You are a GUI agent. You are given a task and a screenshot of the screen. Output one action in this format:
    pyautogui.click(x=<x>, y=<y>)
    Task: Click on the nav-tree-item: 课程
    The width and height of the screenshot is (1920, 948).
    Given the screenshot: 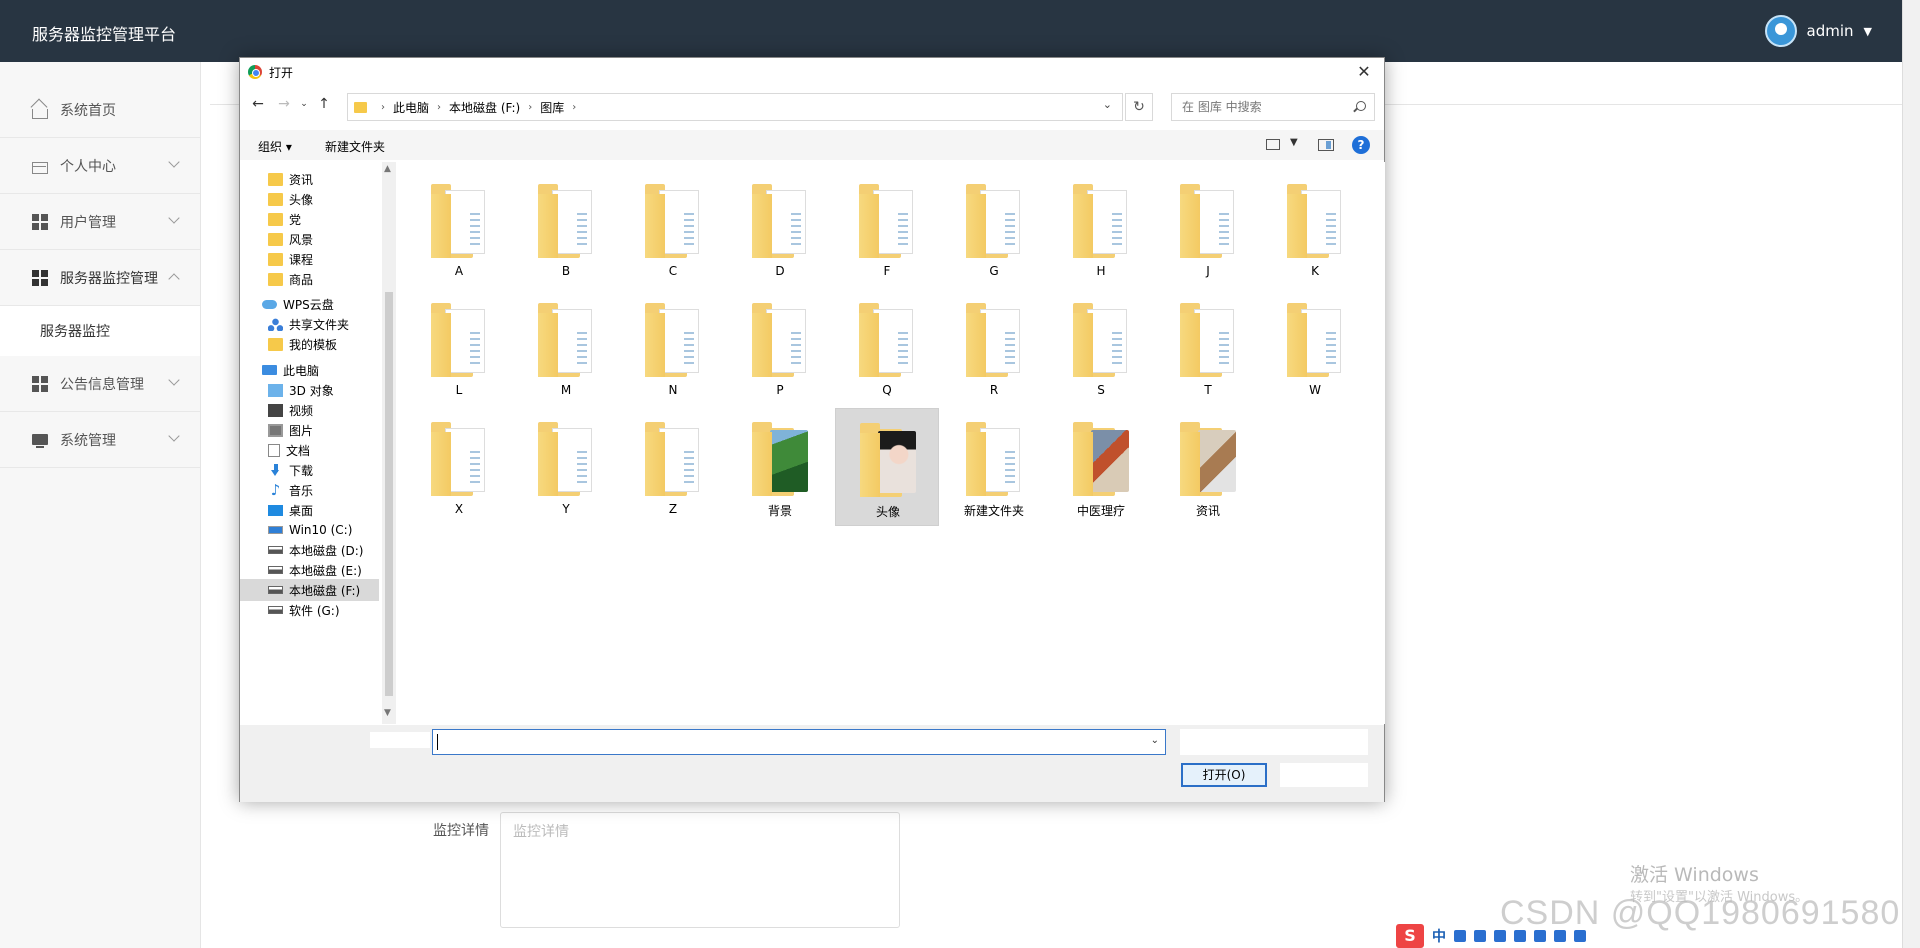 What is the action you would take?
    pyautogui.click(x=290, y=259)
    